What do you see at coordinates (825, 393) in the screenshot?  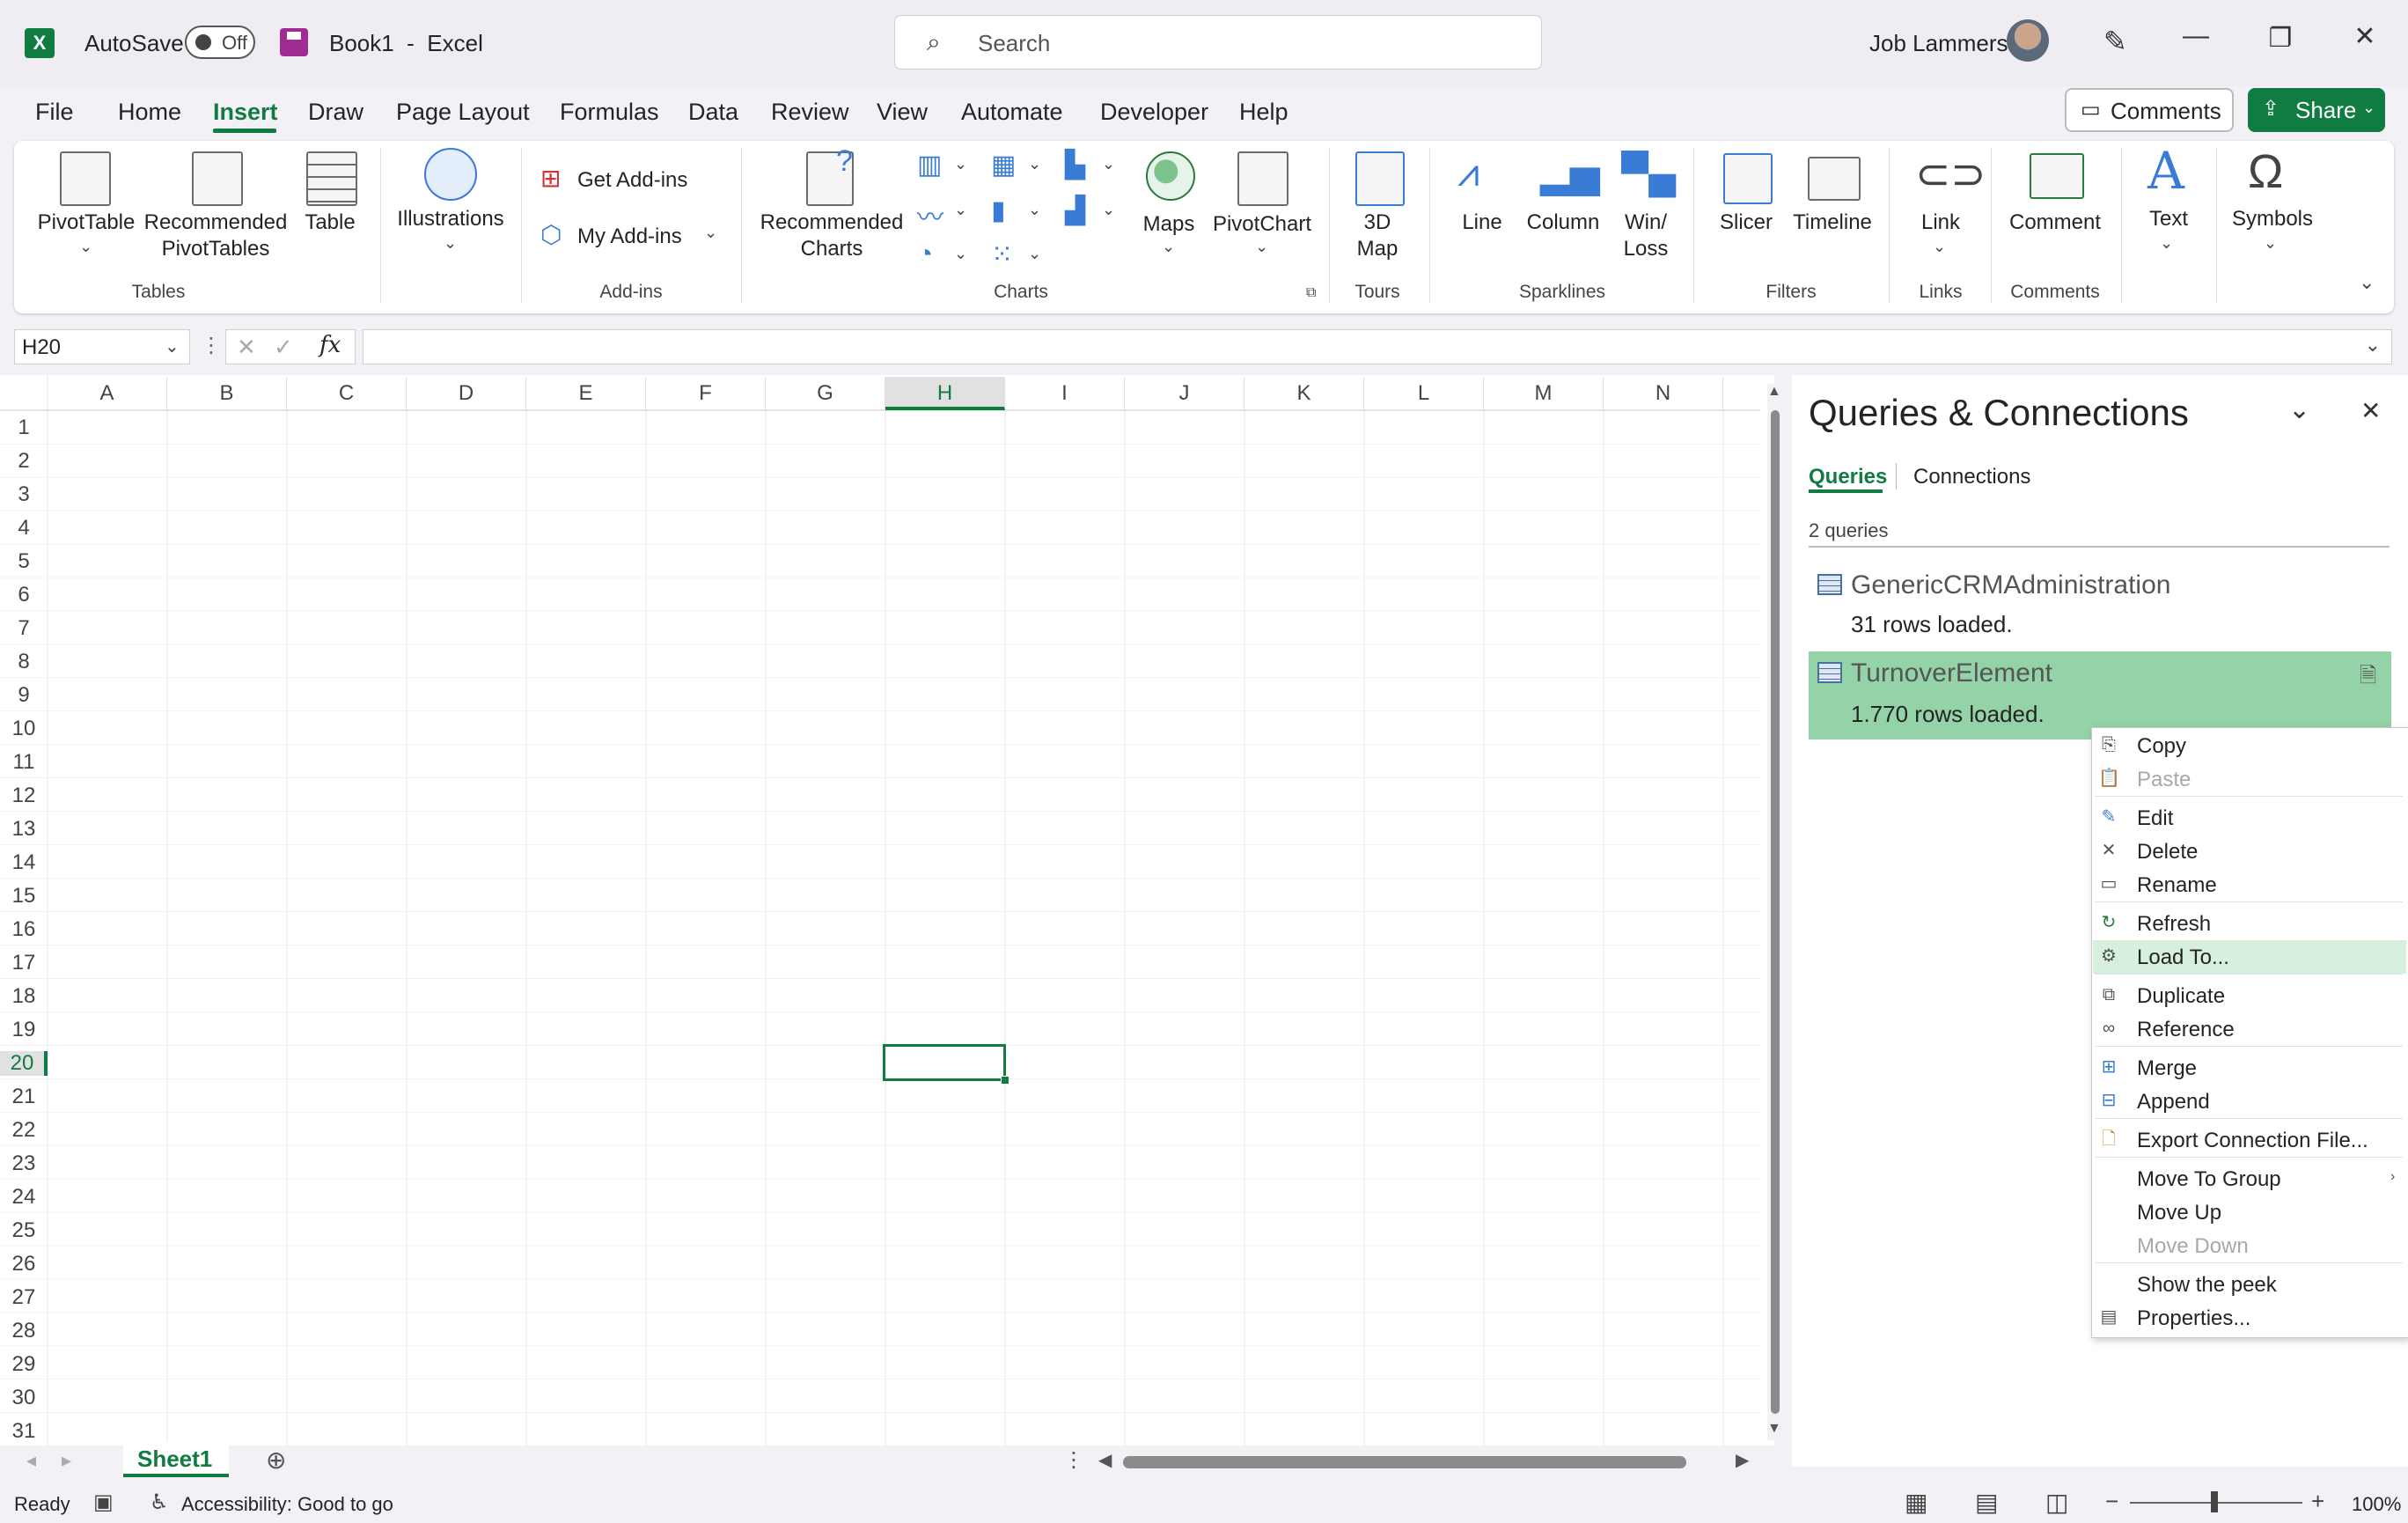 I see `column-header: G` at bounding box center [825, 393].